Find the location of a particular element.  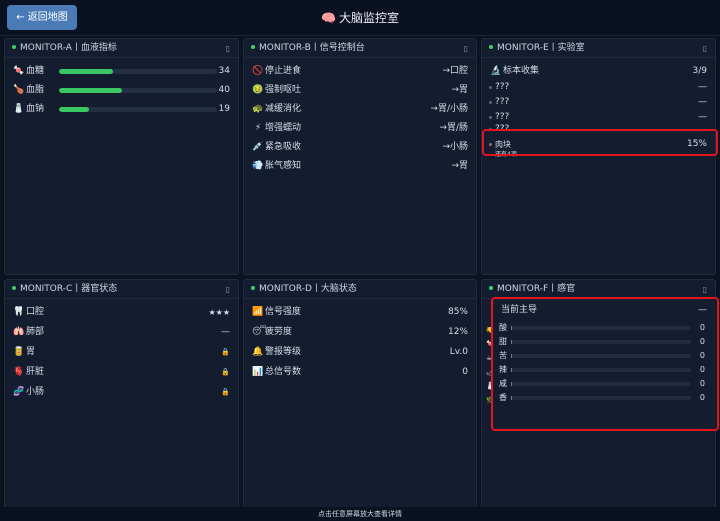

blood-sugar-row: 🍬 血糖 34 is located at coordinates (121, 71).